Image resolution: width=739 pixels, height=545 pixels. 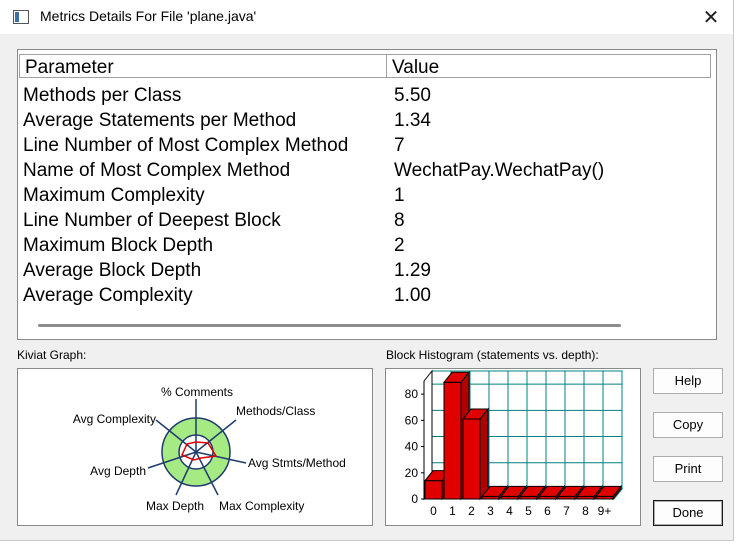 What do you see at coordinates (688, 513) in the screenshot?
I see `done-button: Done` at bounding box center [688, 513].